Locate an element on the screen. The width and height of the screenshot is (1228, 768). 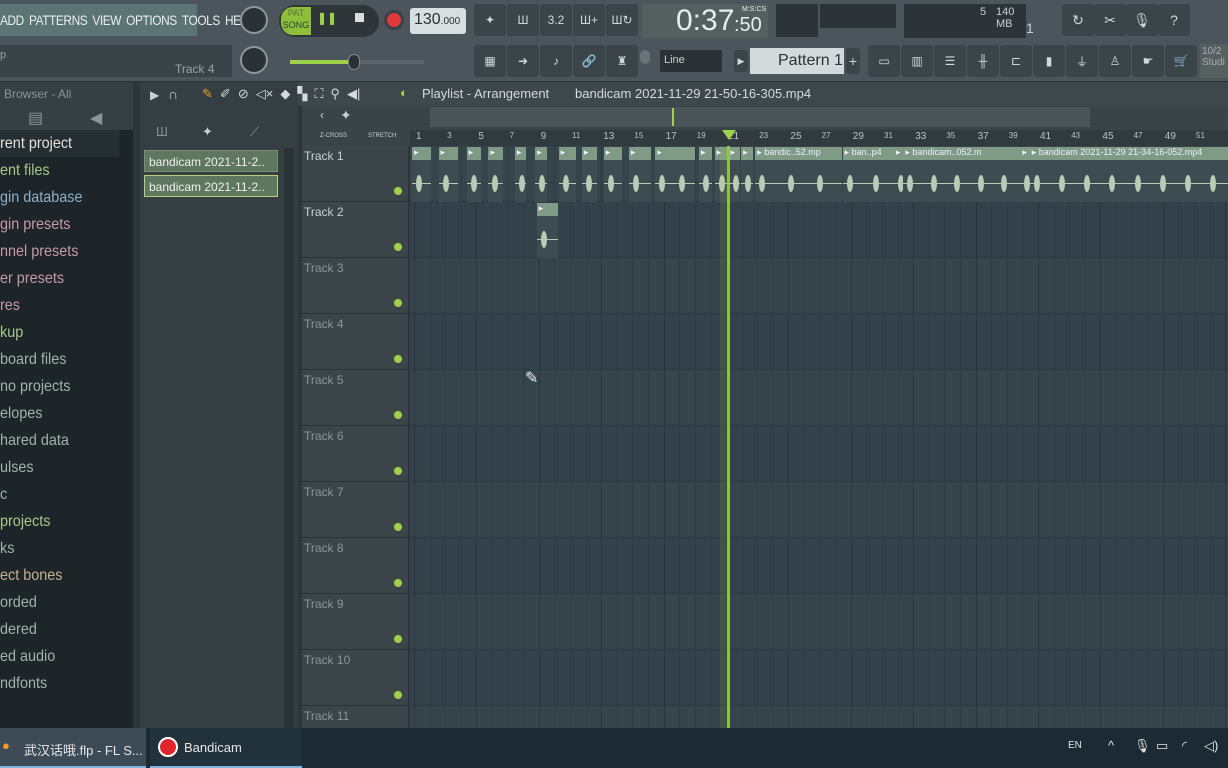
scroll-left-icon: ‹ is located at coordinates (322, 115).